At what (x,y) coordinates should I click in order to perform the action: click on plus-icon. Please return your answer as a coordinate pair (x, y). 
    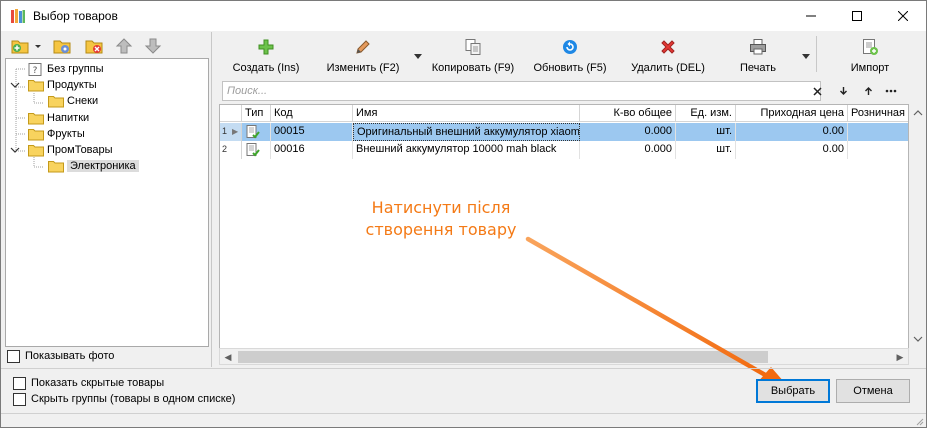
    Looking at the image, I should click on (266, 47).